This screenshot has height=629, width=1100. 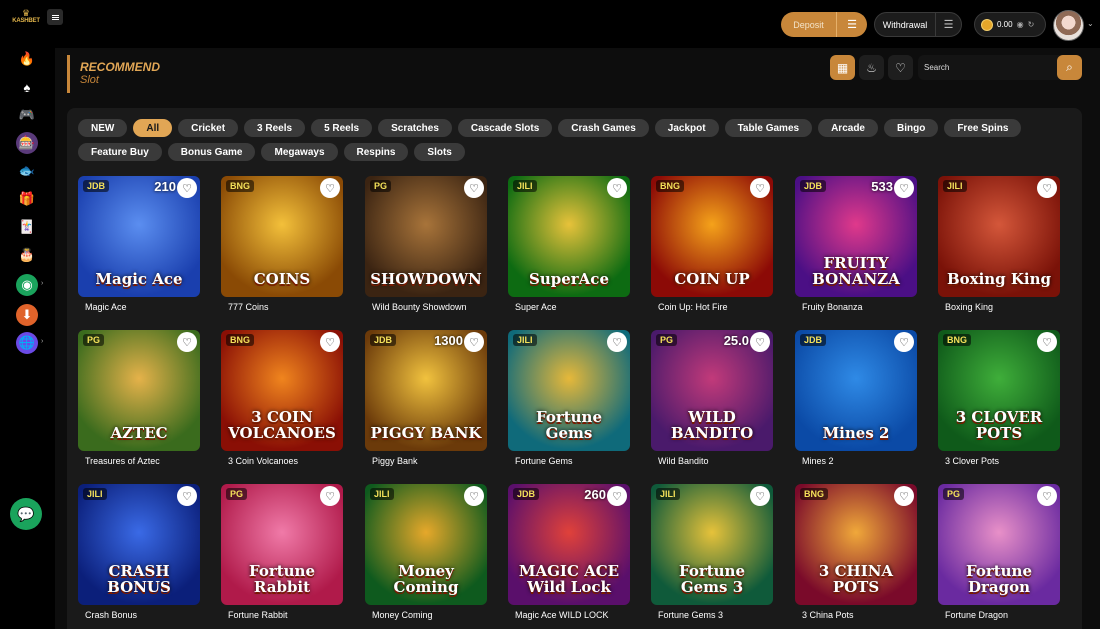 What do you see at coordinates (27, 343) in the screenshot?
I see `sidebar-item-language: 🌐` at bounding box center [27, 343].